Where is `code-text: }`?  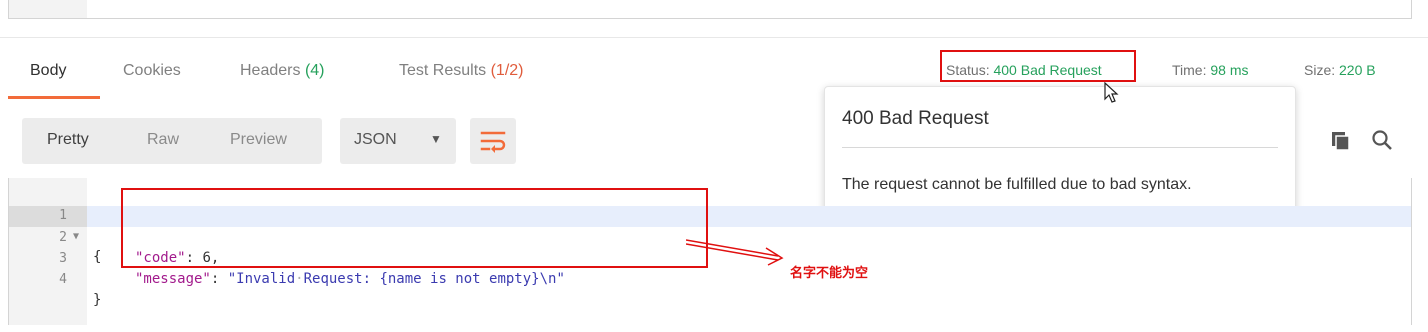 code-text: } is located at coordinates (97, 300).